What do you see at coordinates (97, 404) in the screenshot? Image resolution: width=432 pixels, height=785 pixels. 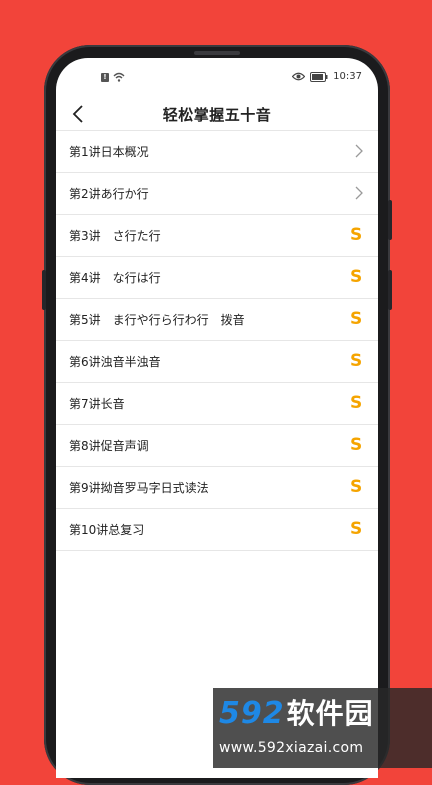 I see `lesson-label: 第7讲长音` at bounding box center [97, 404].